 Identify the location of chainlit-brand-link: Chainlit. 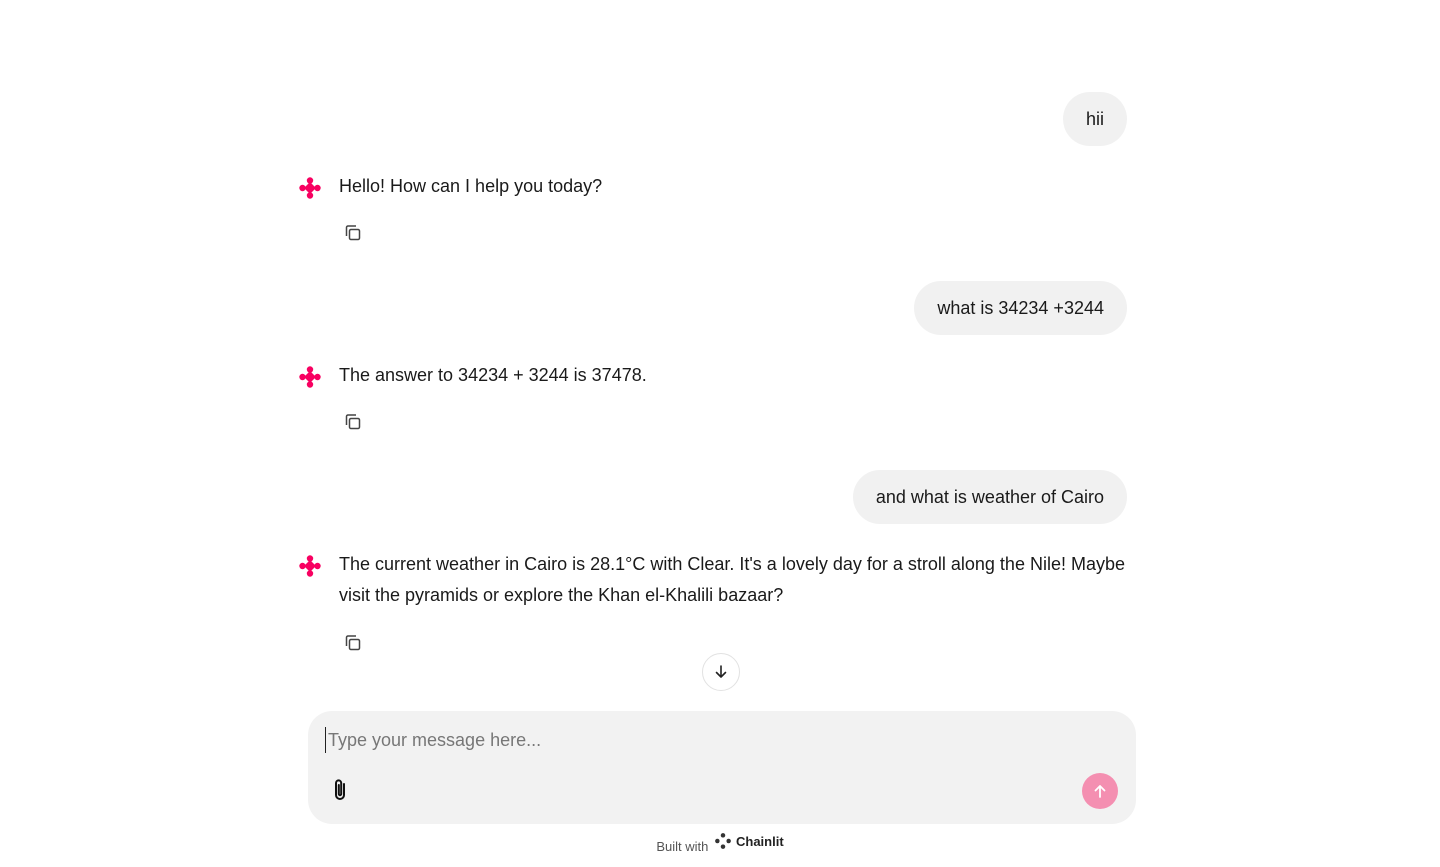
(749, 841).